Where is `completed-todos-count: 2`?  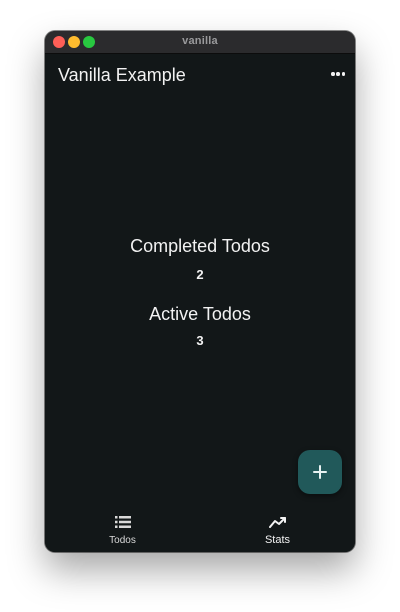
completed-todos-count: 2 is located at coordinates (200, 274).